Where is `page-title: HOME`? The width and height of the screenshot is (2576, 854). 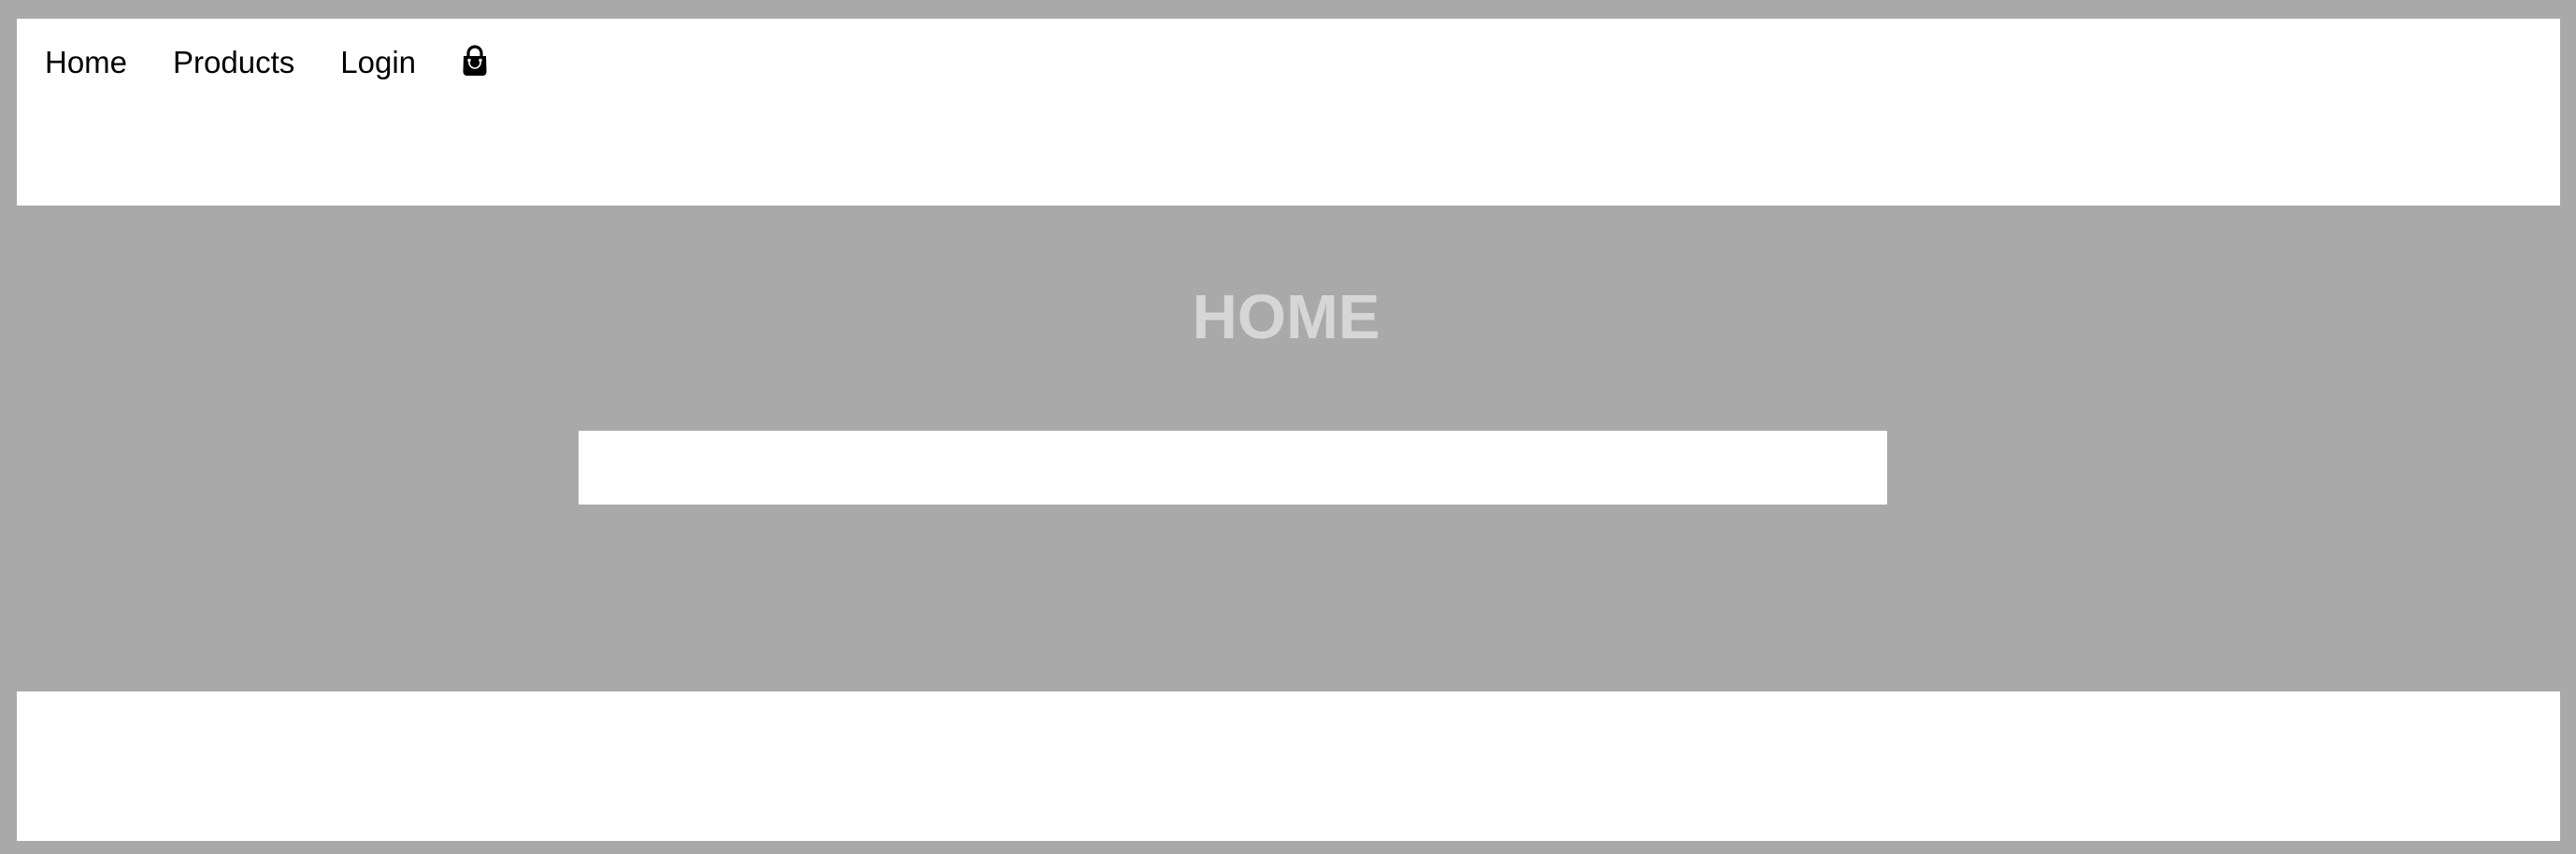 page-title: HOME is located at coordinates (1288, 317).